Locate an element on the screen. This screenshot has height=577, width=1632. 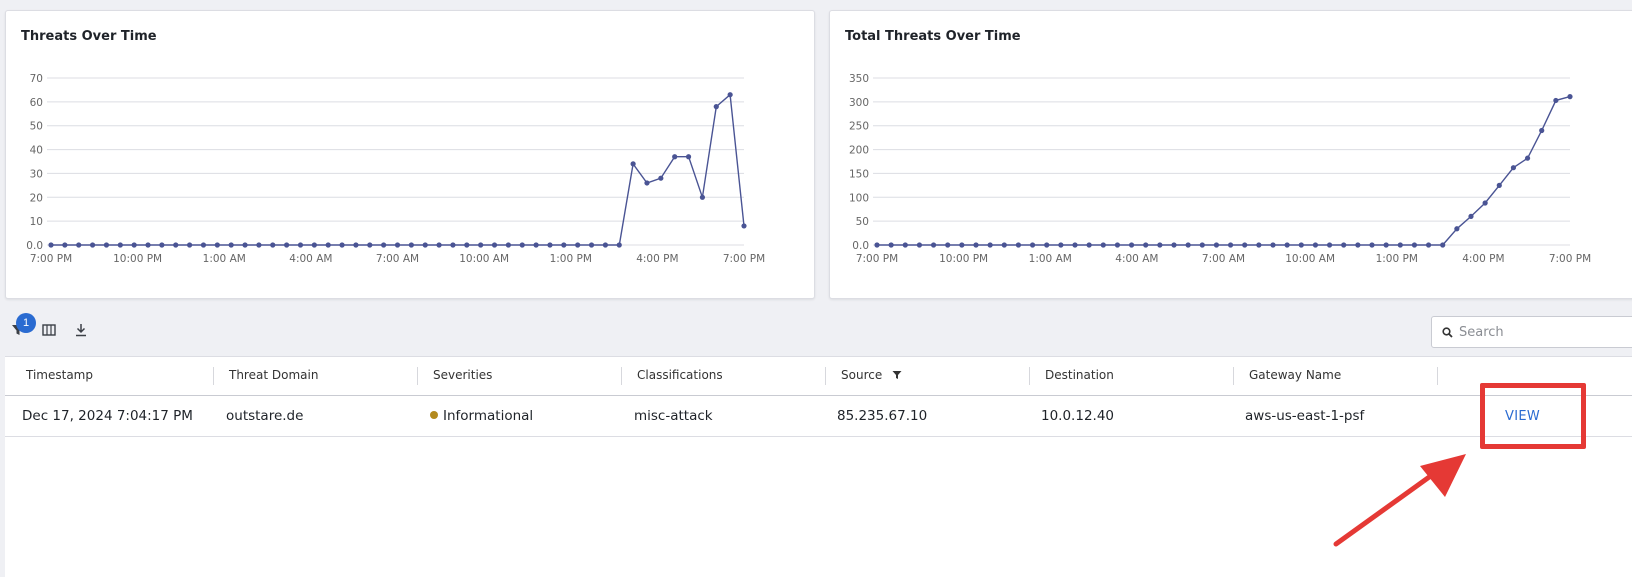
search-box is located at coordinates (1531, 332).